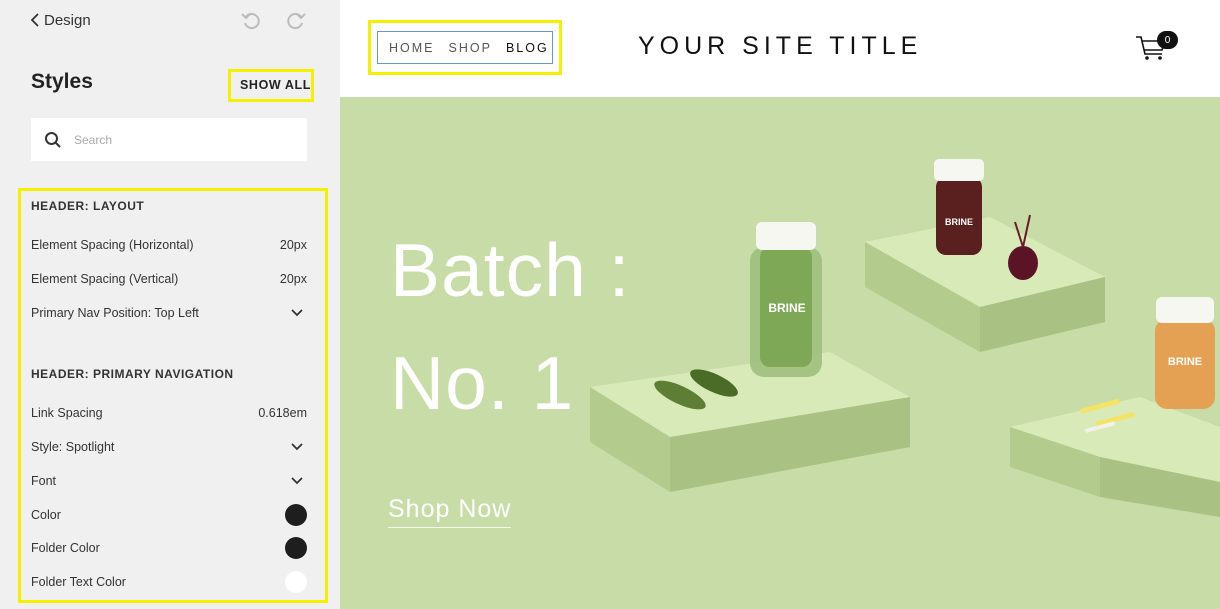 The image size is (1220, 609). Describe the element at coordinates (251, 20) in the screenshot. I see `undo-icon` at that location.